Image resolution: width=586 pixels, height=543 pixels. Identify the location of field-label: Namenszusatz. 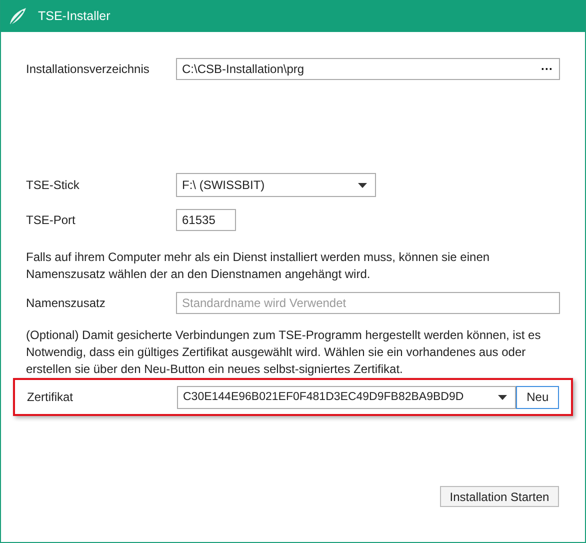
(66, 303).